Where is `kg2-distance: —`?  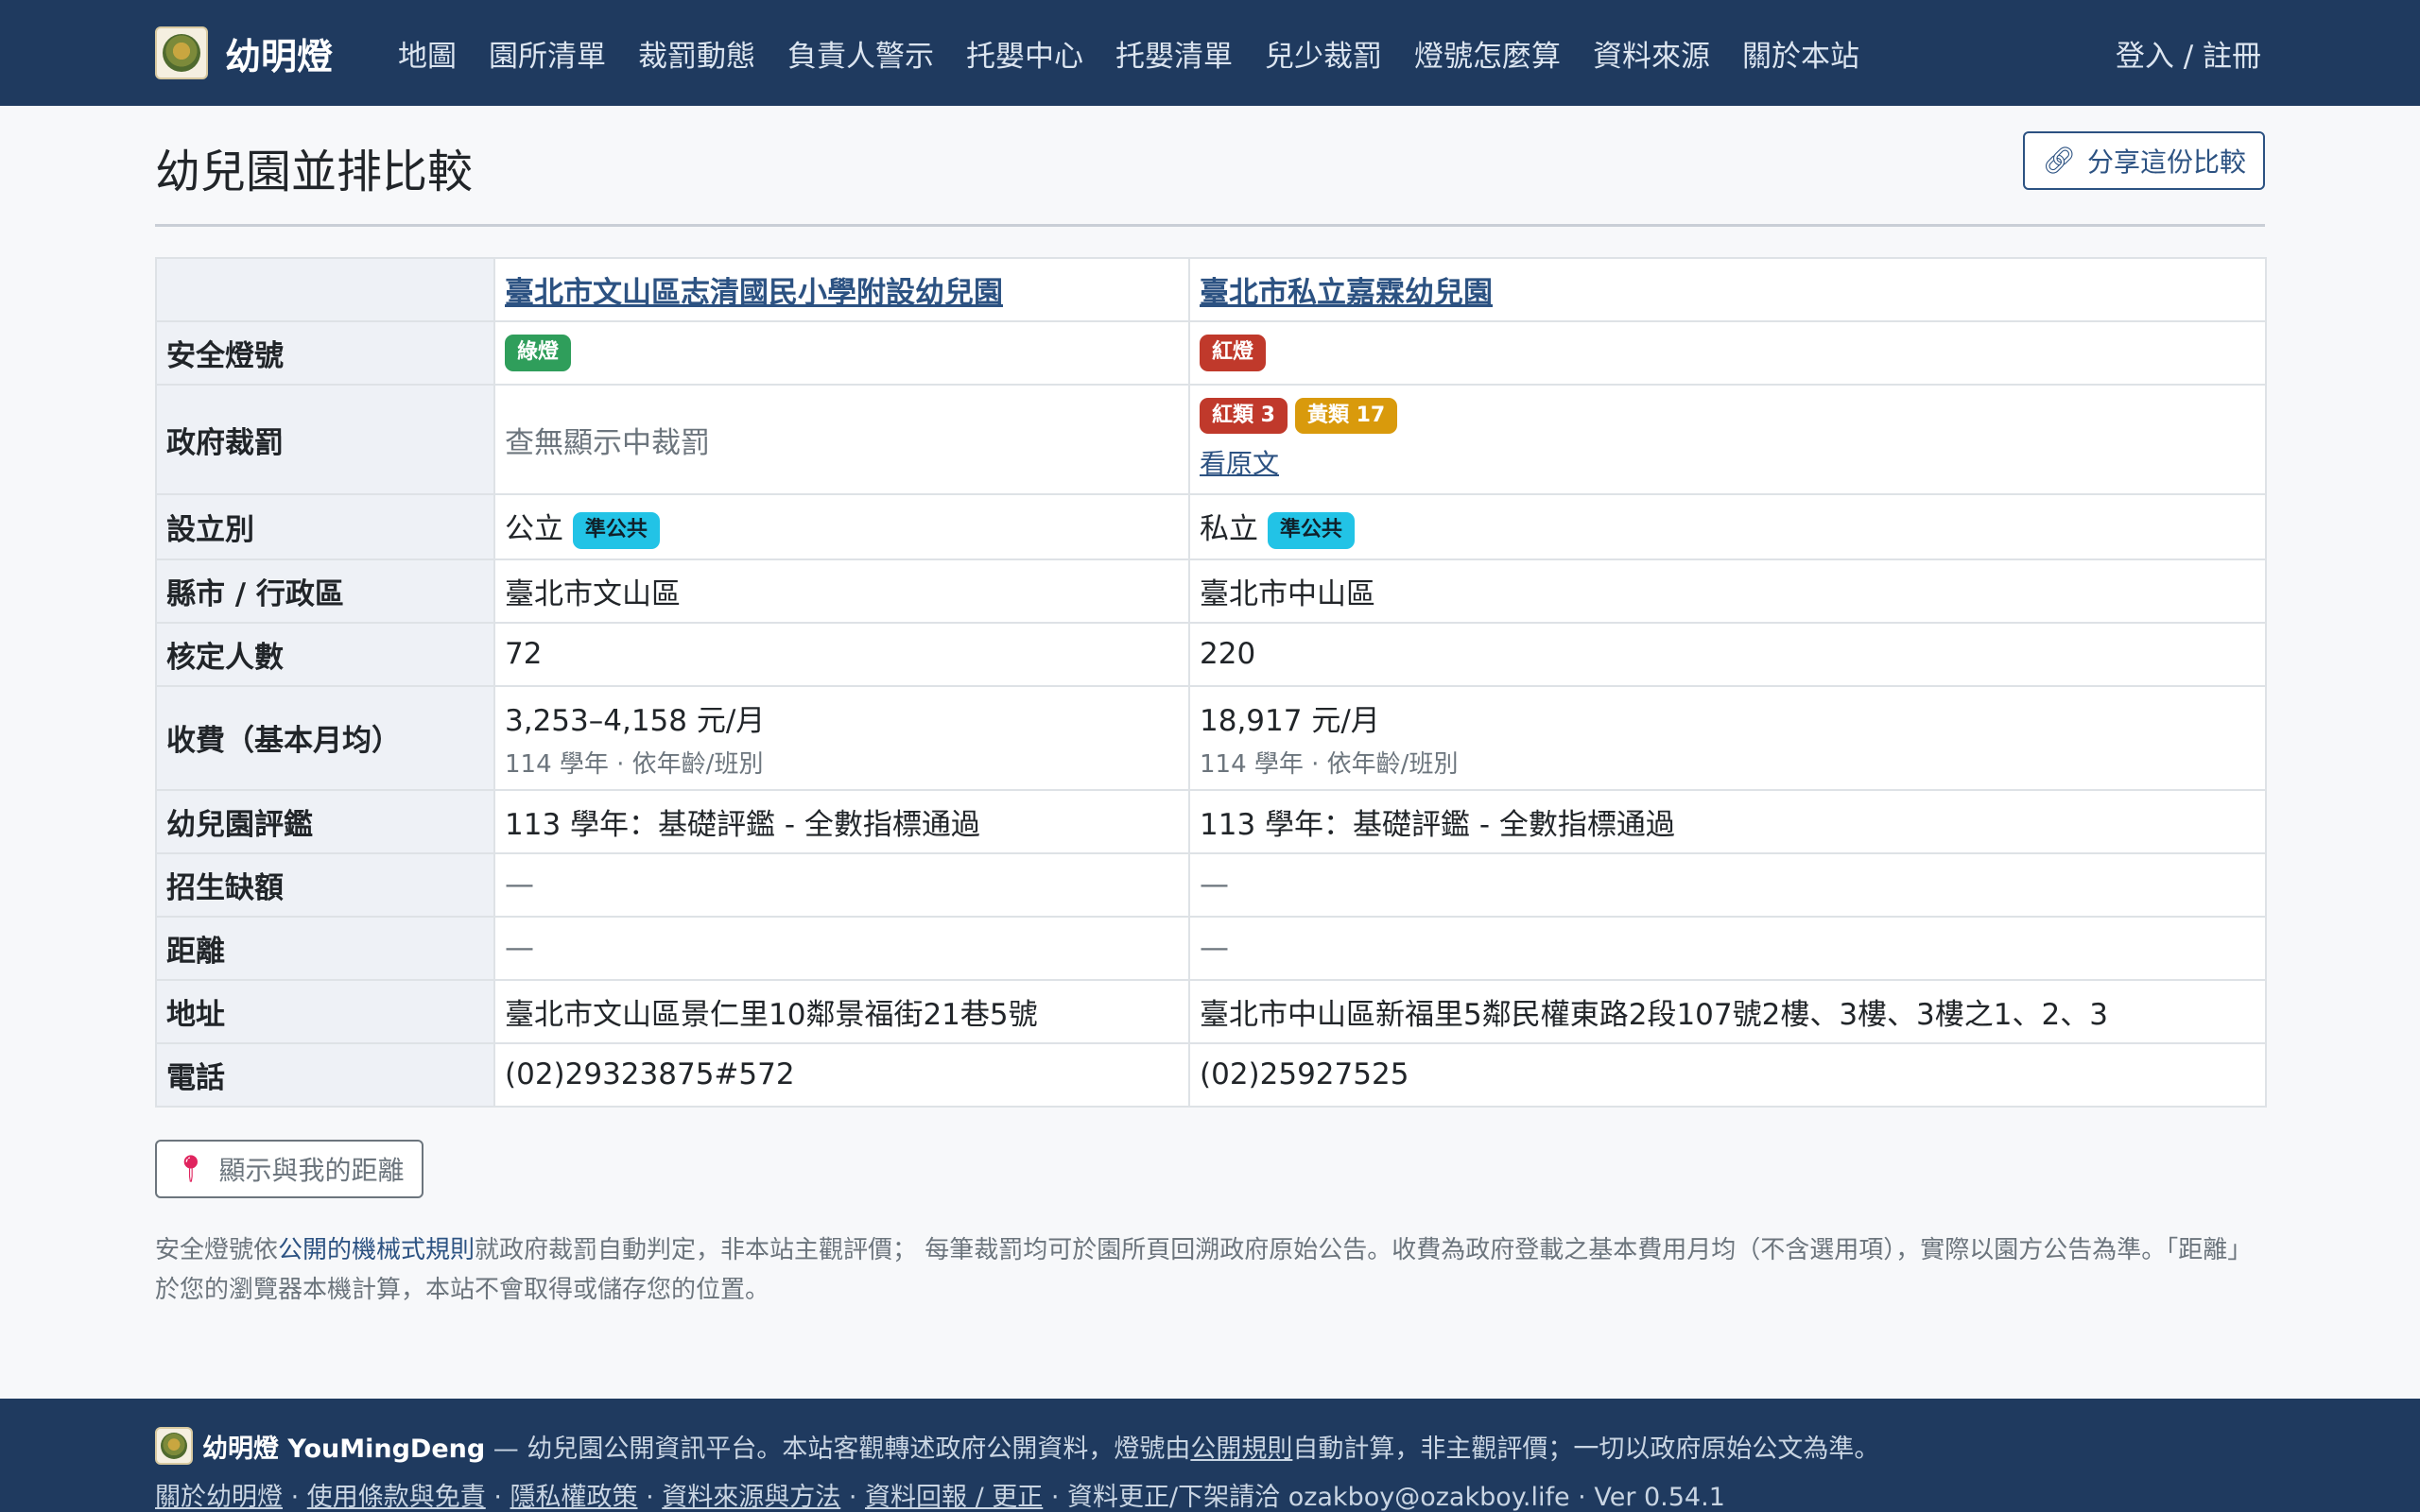 kg2-distance: — is located at coordinates (1727, 948).